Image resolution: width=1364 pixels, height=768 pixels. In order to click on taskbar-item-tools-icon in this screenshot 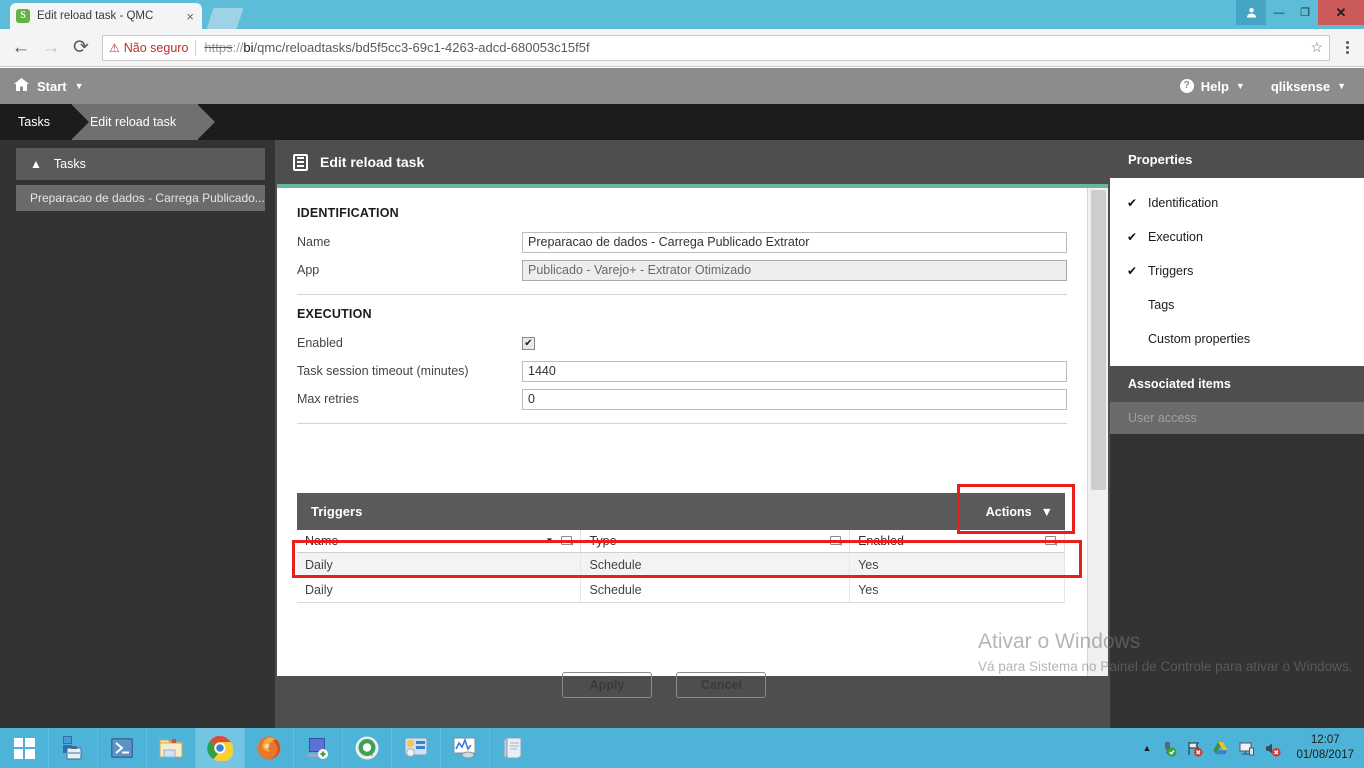, I will do `click(72, 748)`.